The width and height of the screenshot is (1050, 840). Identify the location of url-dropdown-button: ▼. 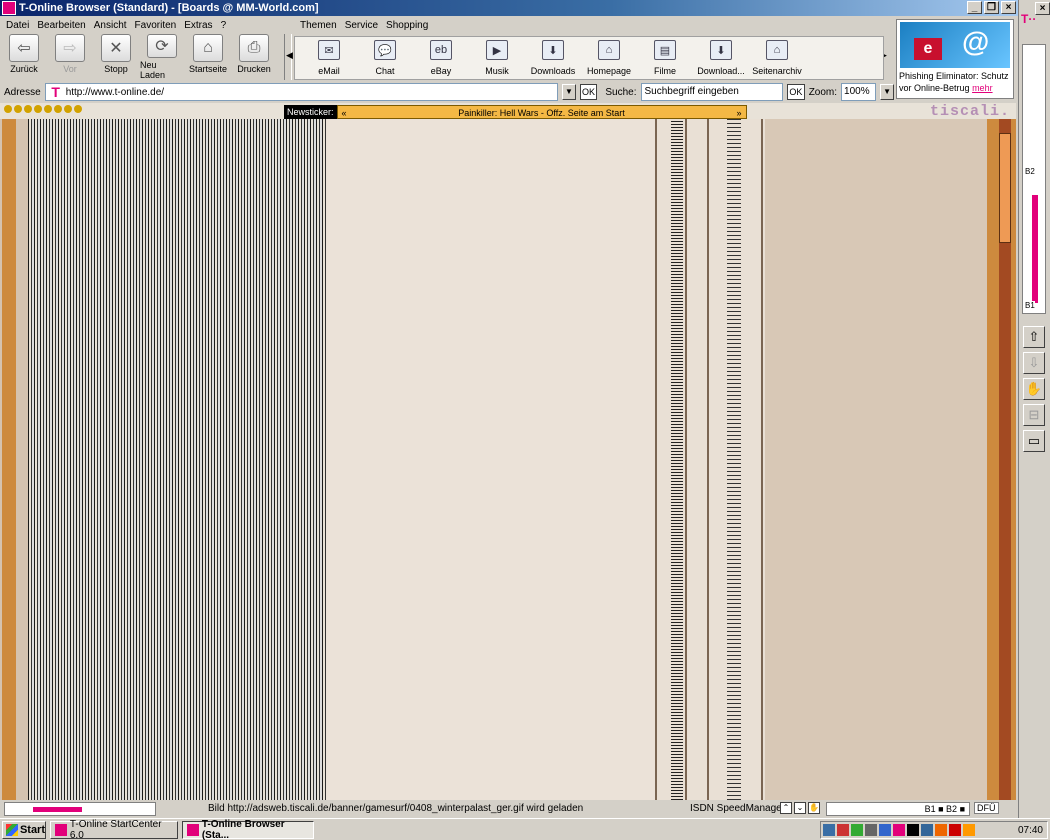
(569, 92).